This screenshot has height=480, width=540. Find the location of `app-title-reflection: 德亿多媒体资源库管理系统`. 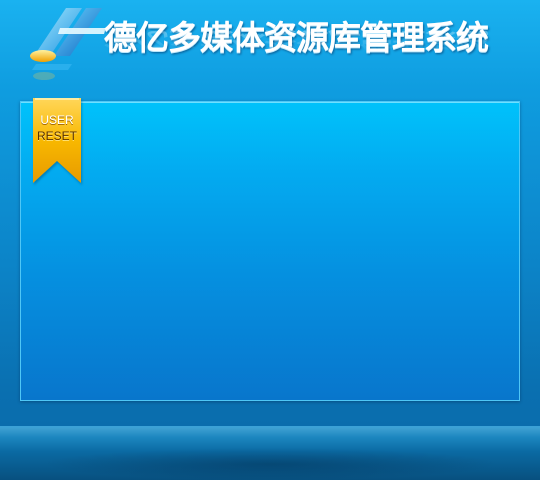

app-title-reflection: 德亿多媒体资源库管理系统 is located at coordinates (296, 39).